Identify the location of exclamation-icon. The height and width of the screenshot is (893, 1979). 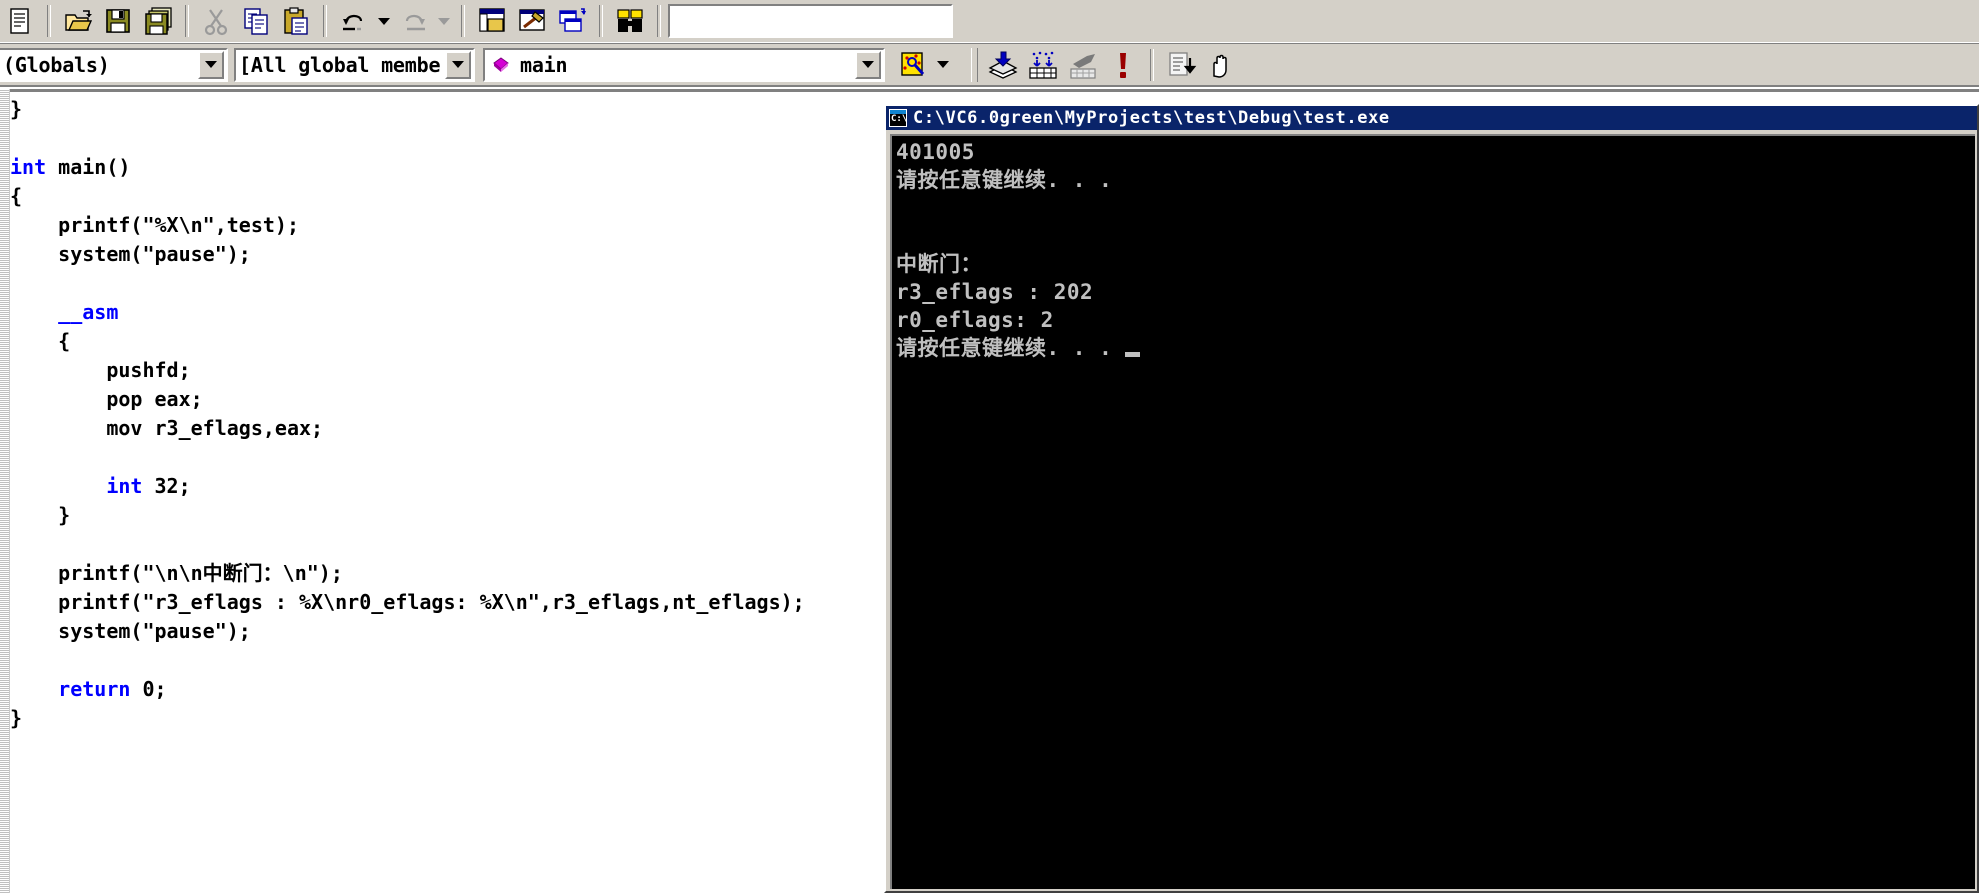
(1123, 65).